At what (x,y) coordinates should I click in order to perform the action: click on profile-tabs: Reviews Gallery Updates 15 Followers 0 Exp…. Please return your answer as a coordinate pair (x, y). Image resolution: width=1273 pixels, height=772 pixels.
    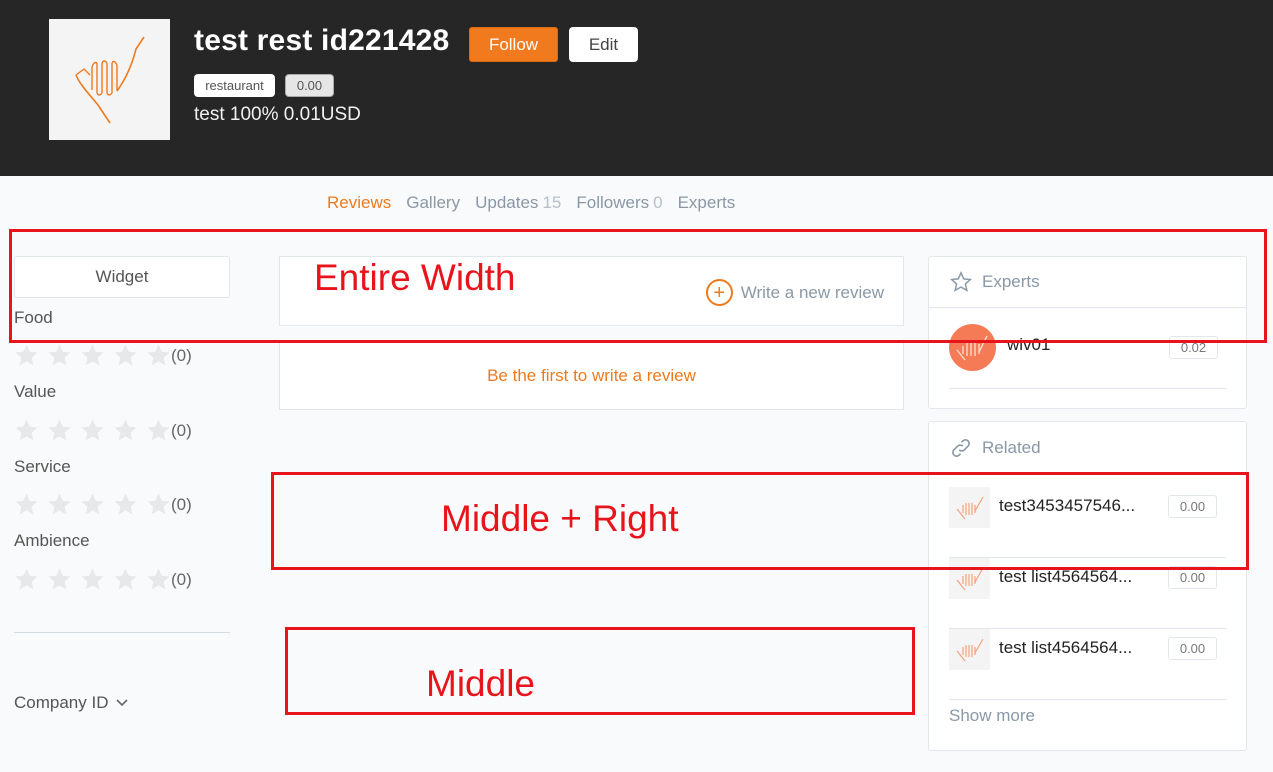
    Looking at the image, I should click on (531, 203).